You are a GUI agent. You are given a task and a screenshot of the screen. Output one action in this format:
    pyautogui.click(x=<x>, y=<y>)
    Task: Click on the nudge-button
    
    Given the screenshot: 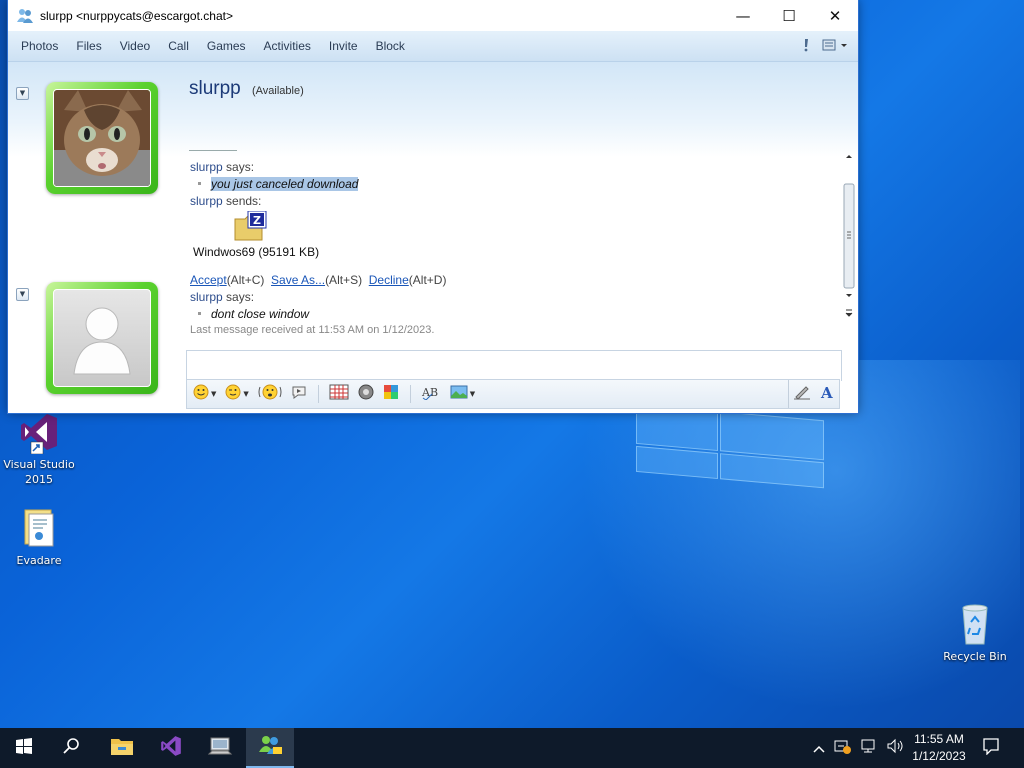 What is the action you would take?
    pyautogui.click(x=270, y=394)
    